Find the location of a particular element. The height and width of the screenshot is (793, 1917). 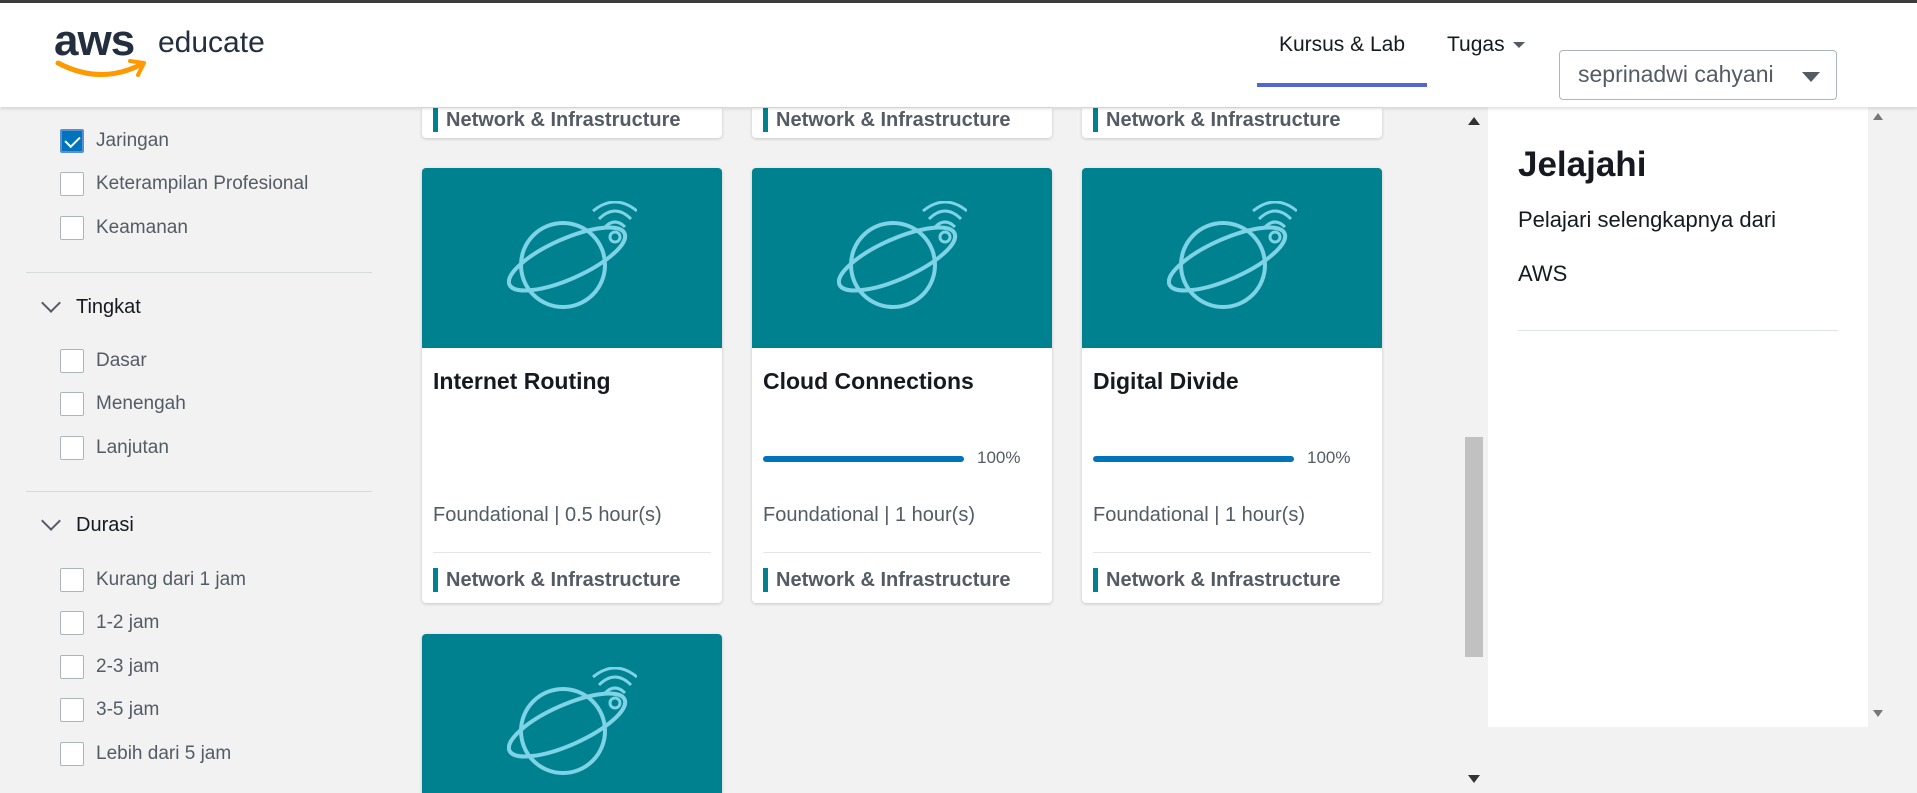

filter-lebih-5-jam: Lebih dari 5 jam is located at coordinates (145, 754).